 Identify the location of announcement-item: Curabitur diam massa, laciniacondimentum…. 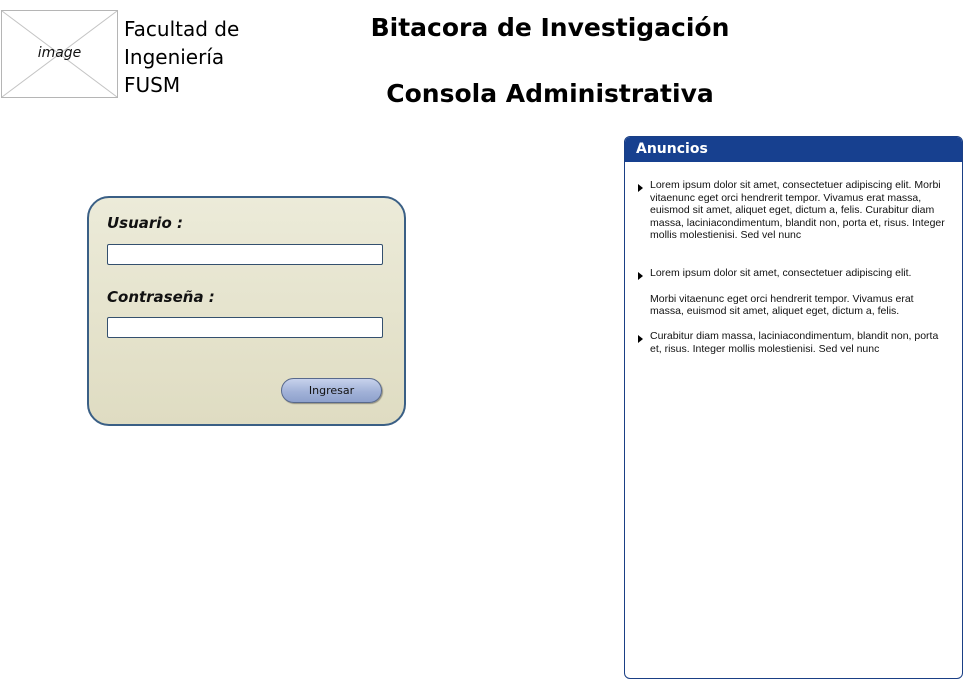
(793, 342).